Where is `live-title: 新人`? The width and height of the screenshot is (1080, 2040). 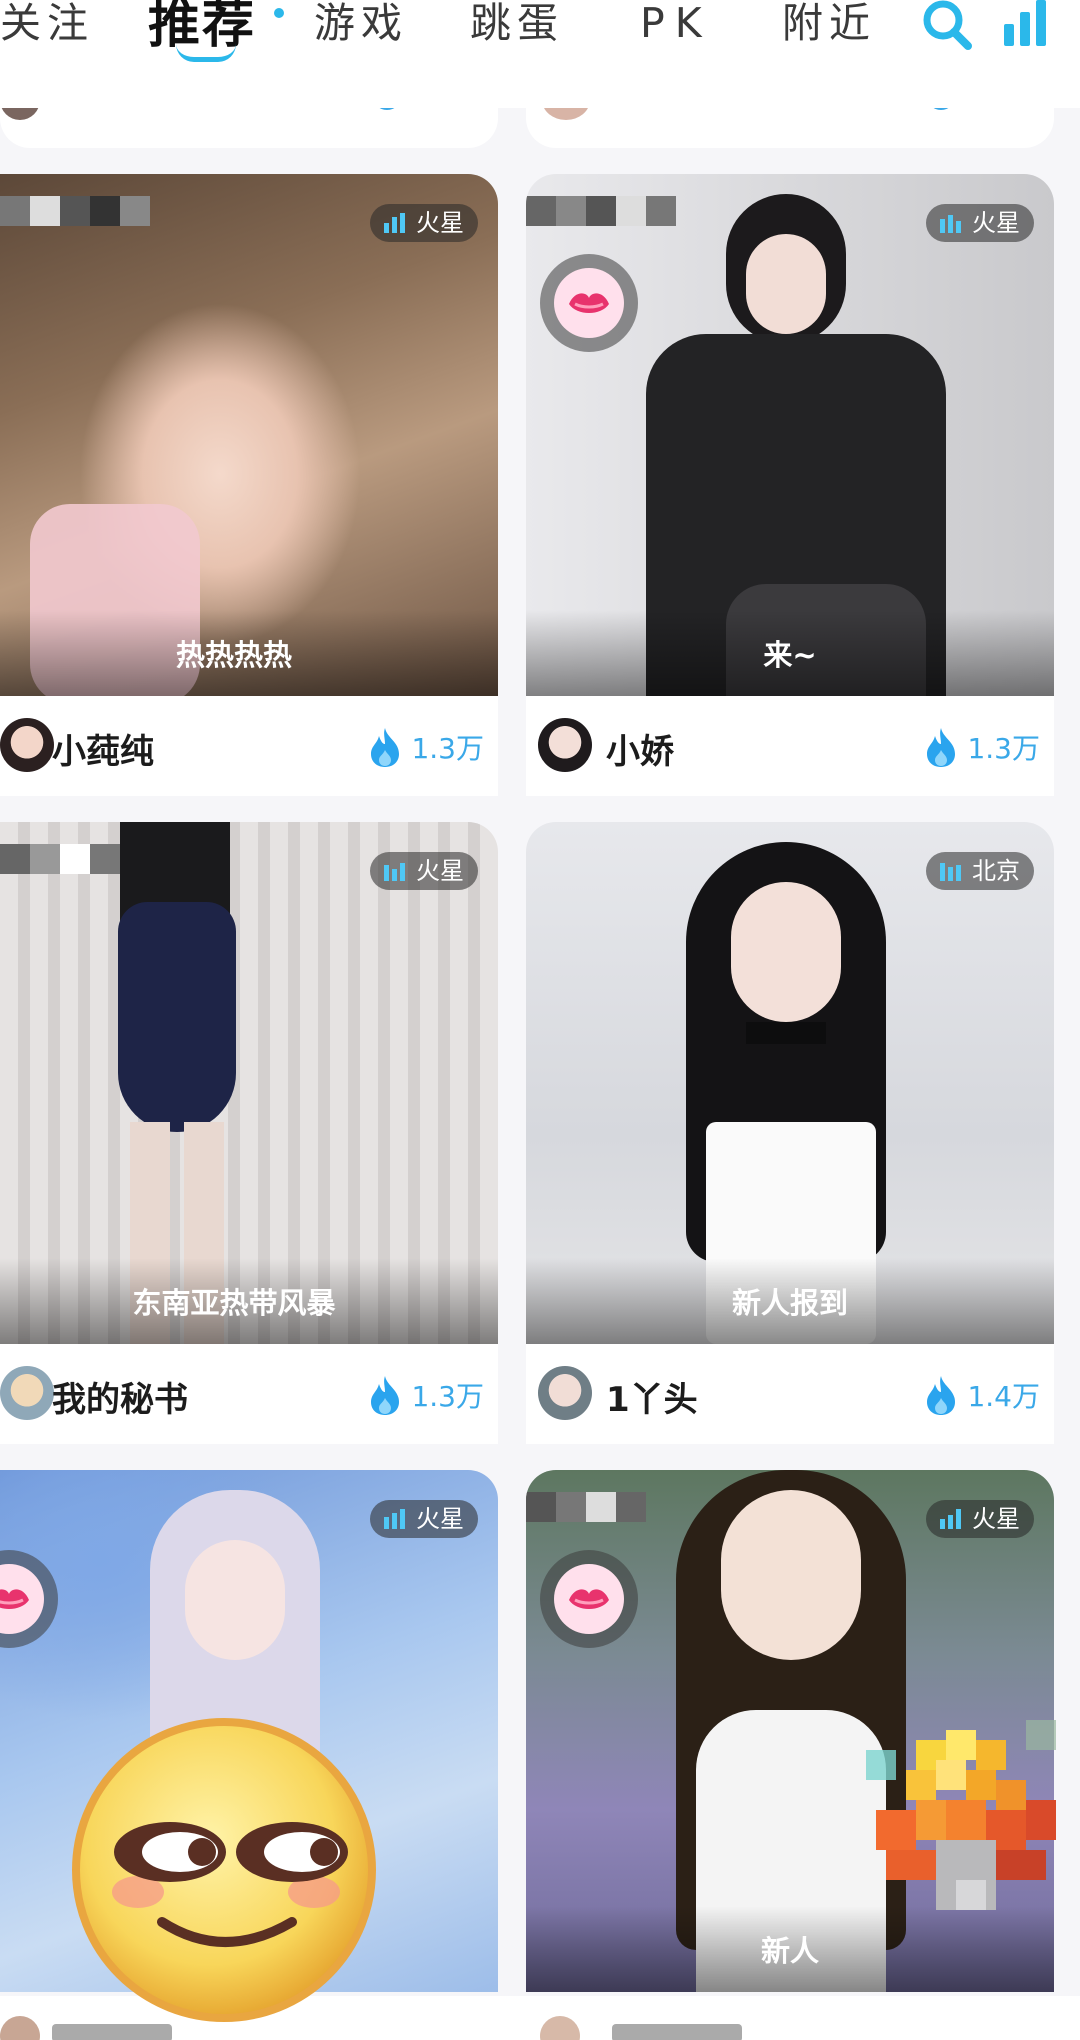
live-title: 新人 is located at coordinates (789, 1951).